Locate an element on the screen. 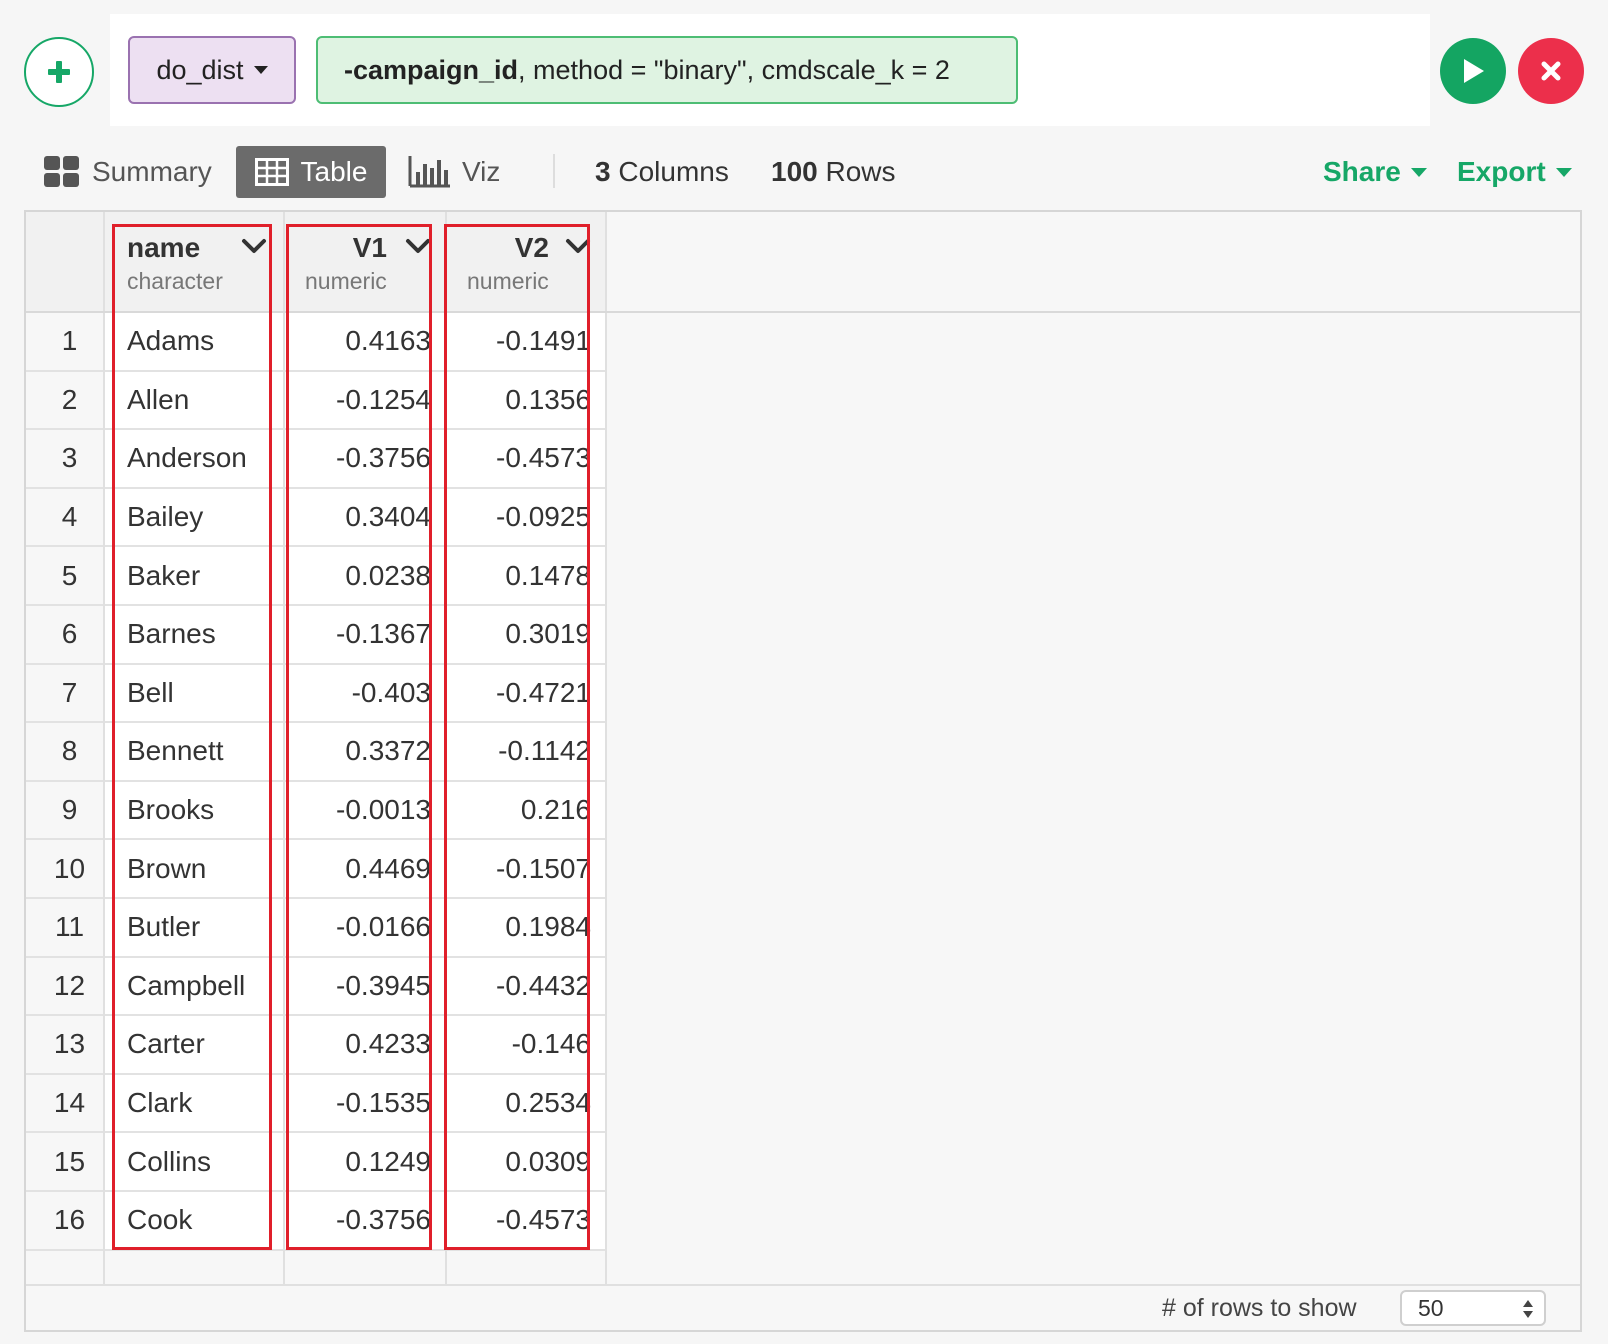 This screenshot has width=1608, height=1344. cell-v2: -0.4432 is located at coordinates (526, 987).